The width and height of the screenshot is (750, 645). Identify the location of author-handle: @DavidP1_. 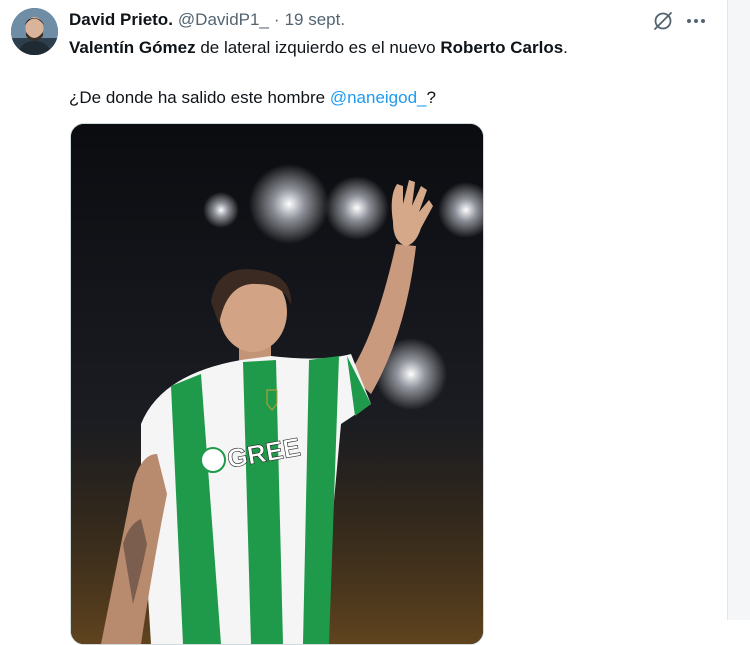
(223, 20).